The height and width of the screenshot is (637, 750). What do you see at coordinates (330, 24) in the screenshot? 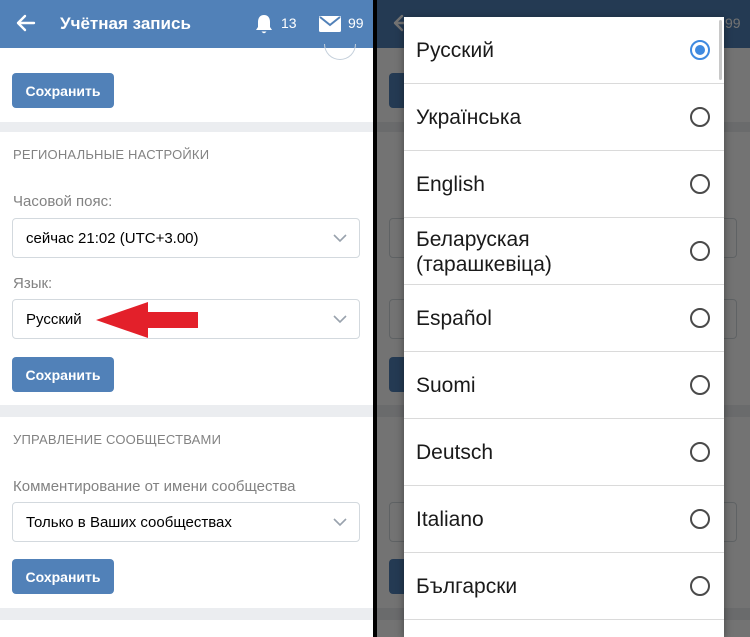
I see `envelope-icon` at bounding box center [330, 24].